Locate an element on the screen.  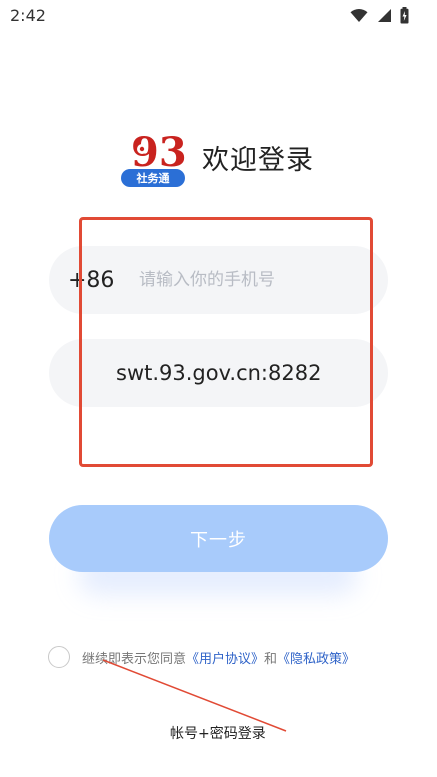
agreement-text: 继续即表示您同意《用户协议》和《隐私政策》 is located at coordinates (218, 657).